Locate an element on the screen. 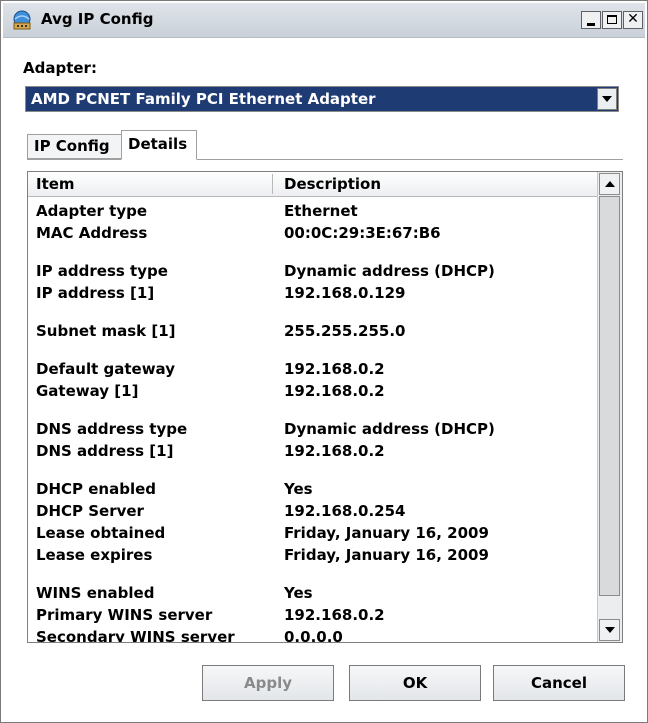 This screenshot has height=723, width=648. adapter-selected-value: AMD PCNET Family PCI Ethernet Adapter is located at coordinates (203, 99).